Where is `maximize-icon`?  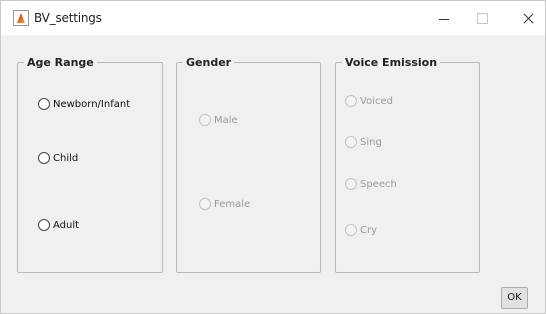
maximize-icon is located at coordinates (480, 18).